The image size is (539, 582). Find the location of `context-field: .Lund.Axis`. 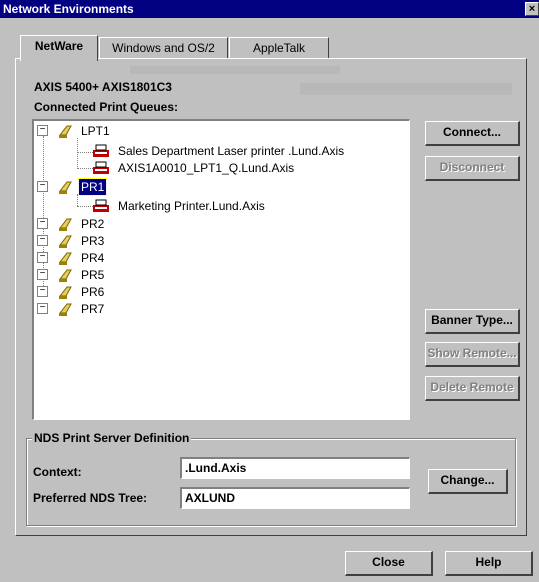

context-field: .Lund.Axis is located at coordinates (295, 468).